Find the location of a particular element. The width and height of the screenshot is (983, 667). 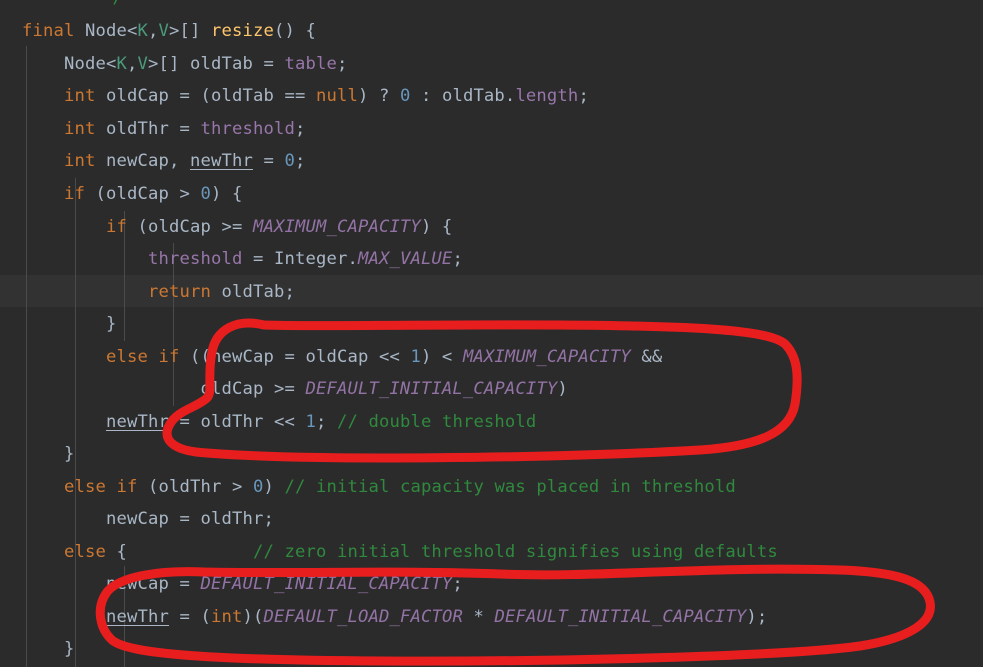

code-token: >[] is located at coordinates (190, 31).